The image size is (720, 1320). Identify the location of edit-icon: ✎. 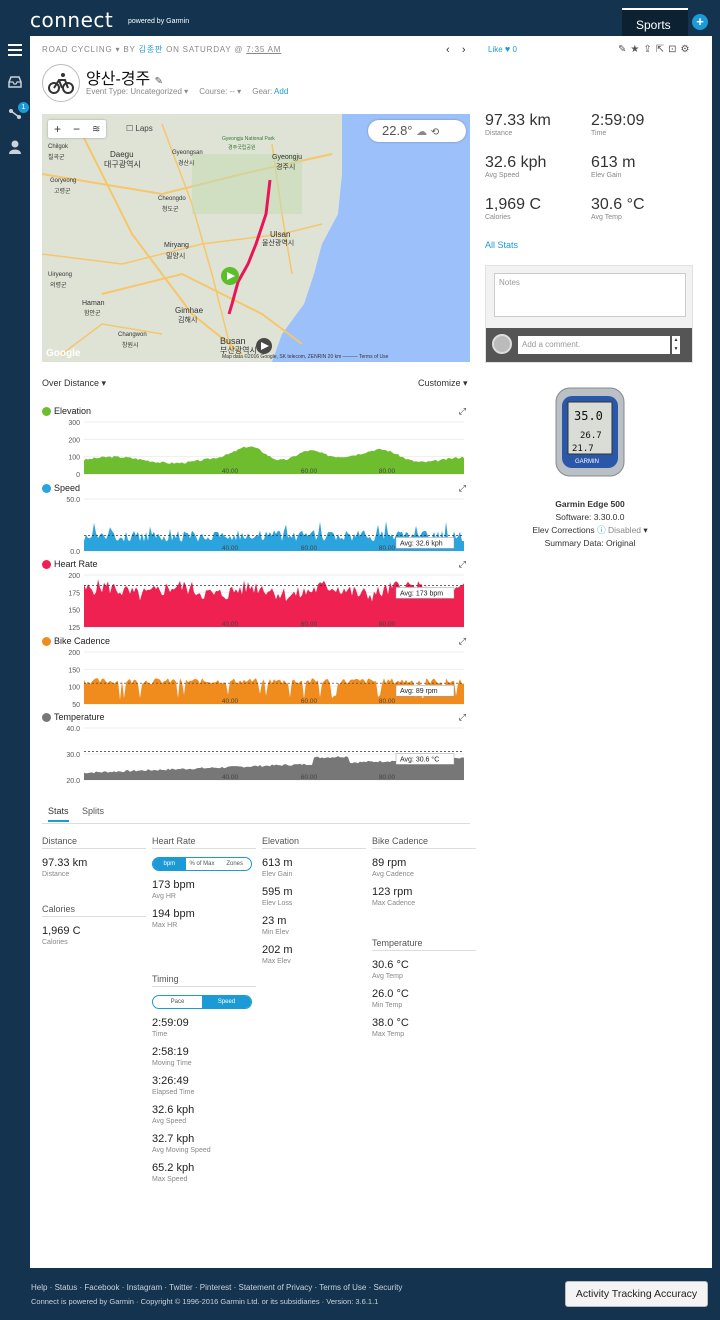
(624, 49).